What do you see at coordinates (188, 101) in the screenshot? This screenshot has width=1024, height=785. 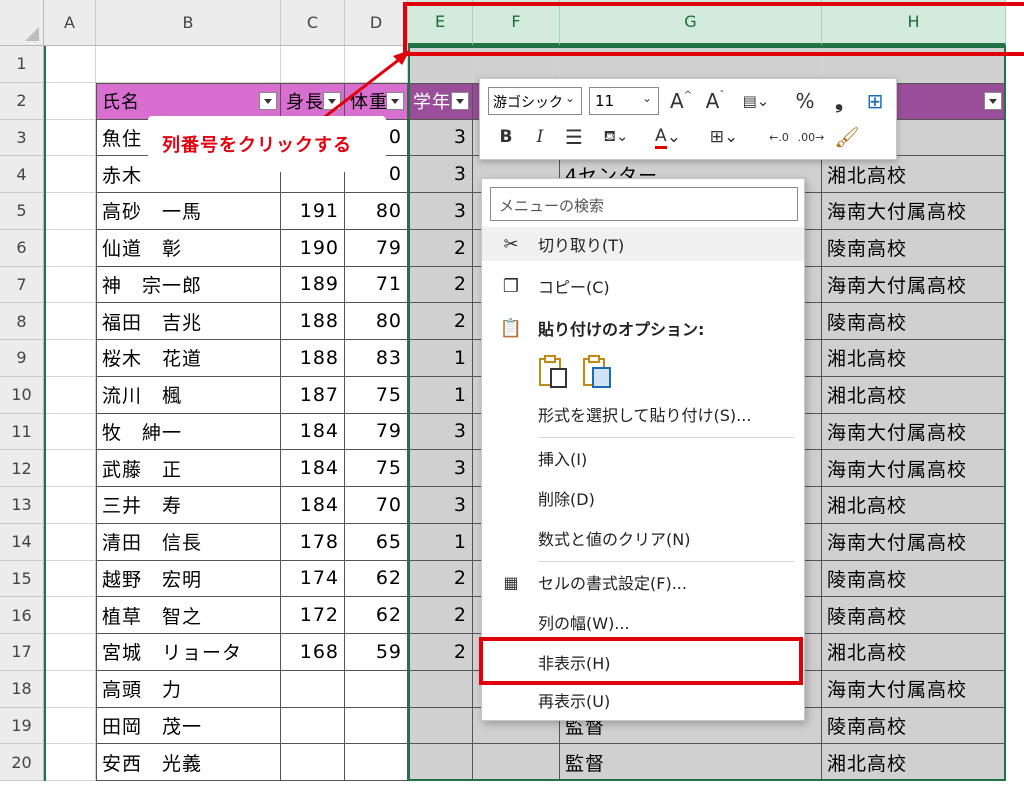 I see `table-header-cell: 氏名` at bounding box center [188, 101].